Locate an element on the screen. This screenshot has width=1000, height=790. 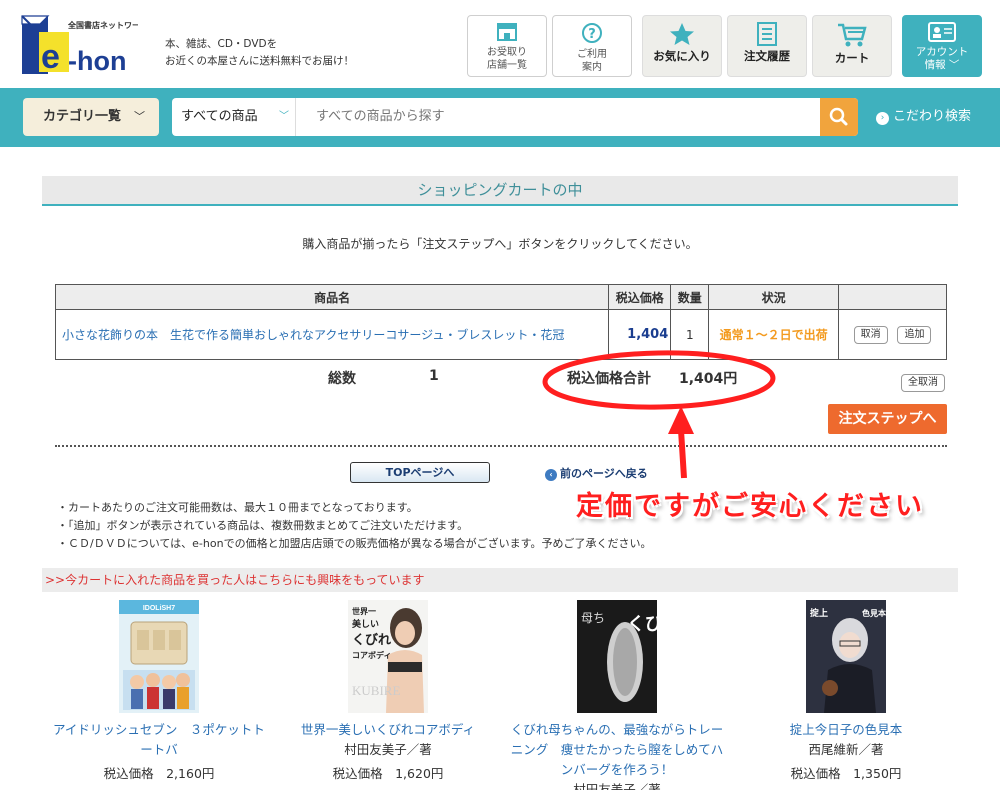
account-button: アカウント 情報 ﹀ is located at coordinates (942, 46).